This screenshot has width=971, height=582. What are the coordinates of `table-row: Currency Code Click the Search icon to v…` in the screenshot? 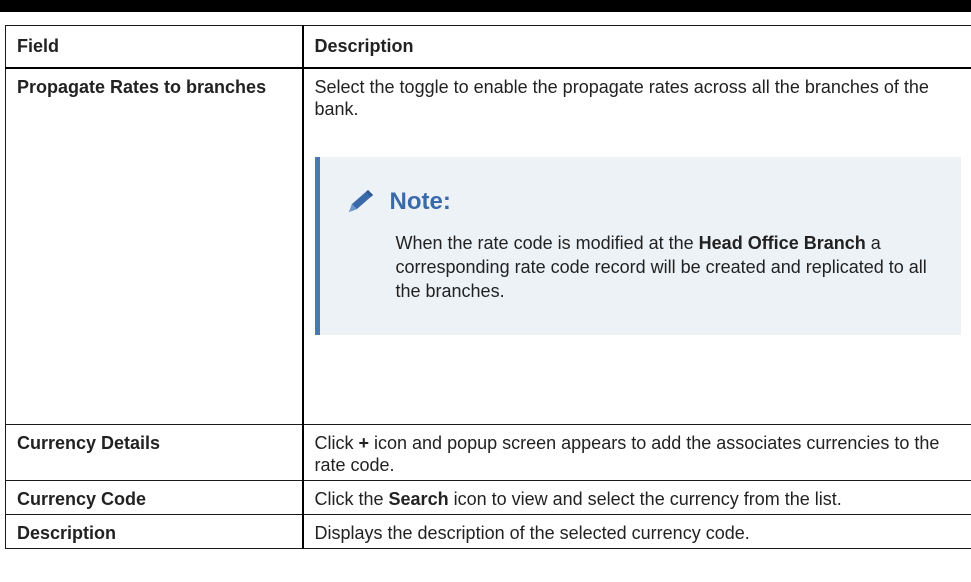 It's located at (488, 497).